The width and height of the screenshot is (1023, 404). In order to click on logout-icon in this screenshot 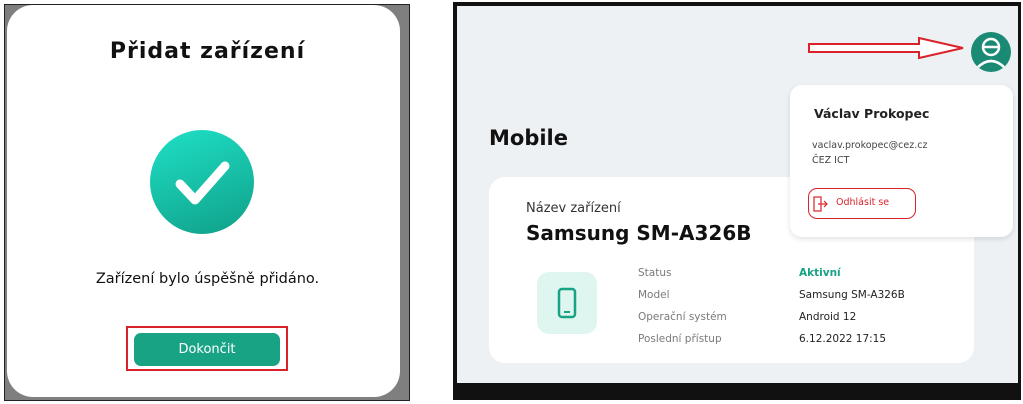, I will do `click(820, 204)`.